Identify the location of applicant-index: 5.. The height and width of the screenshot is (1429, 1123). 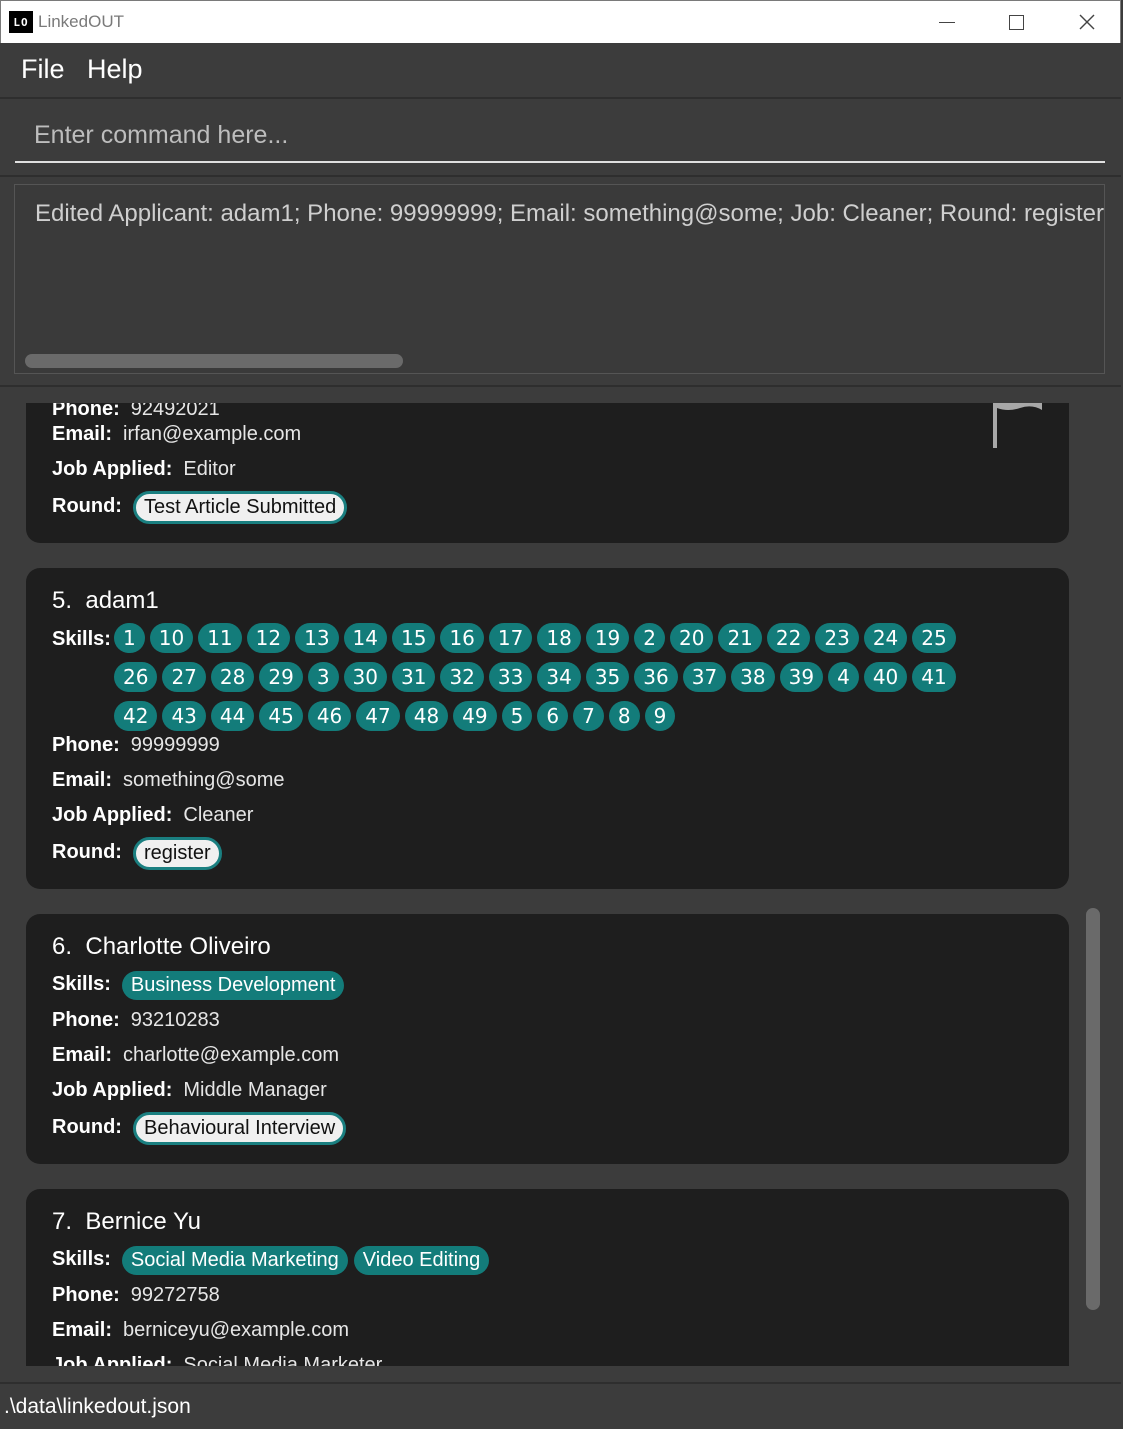
(62, 600).